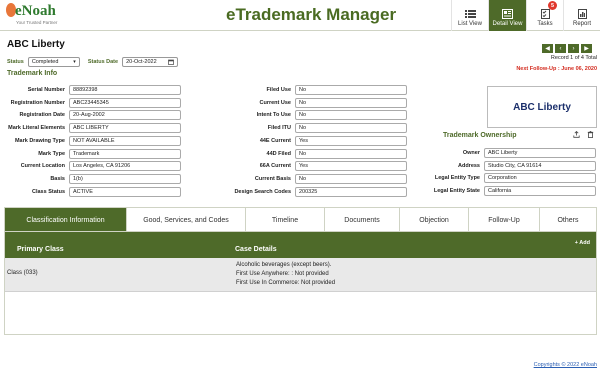 This screenshot has height=378, width=600. What do you see at coordinates (286, 283) in the screenshot?
I see `row-detail-line: First Use In Commerce: Not provided` at bounding box center [286, 283].